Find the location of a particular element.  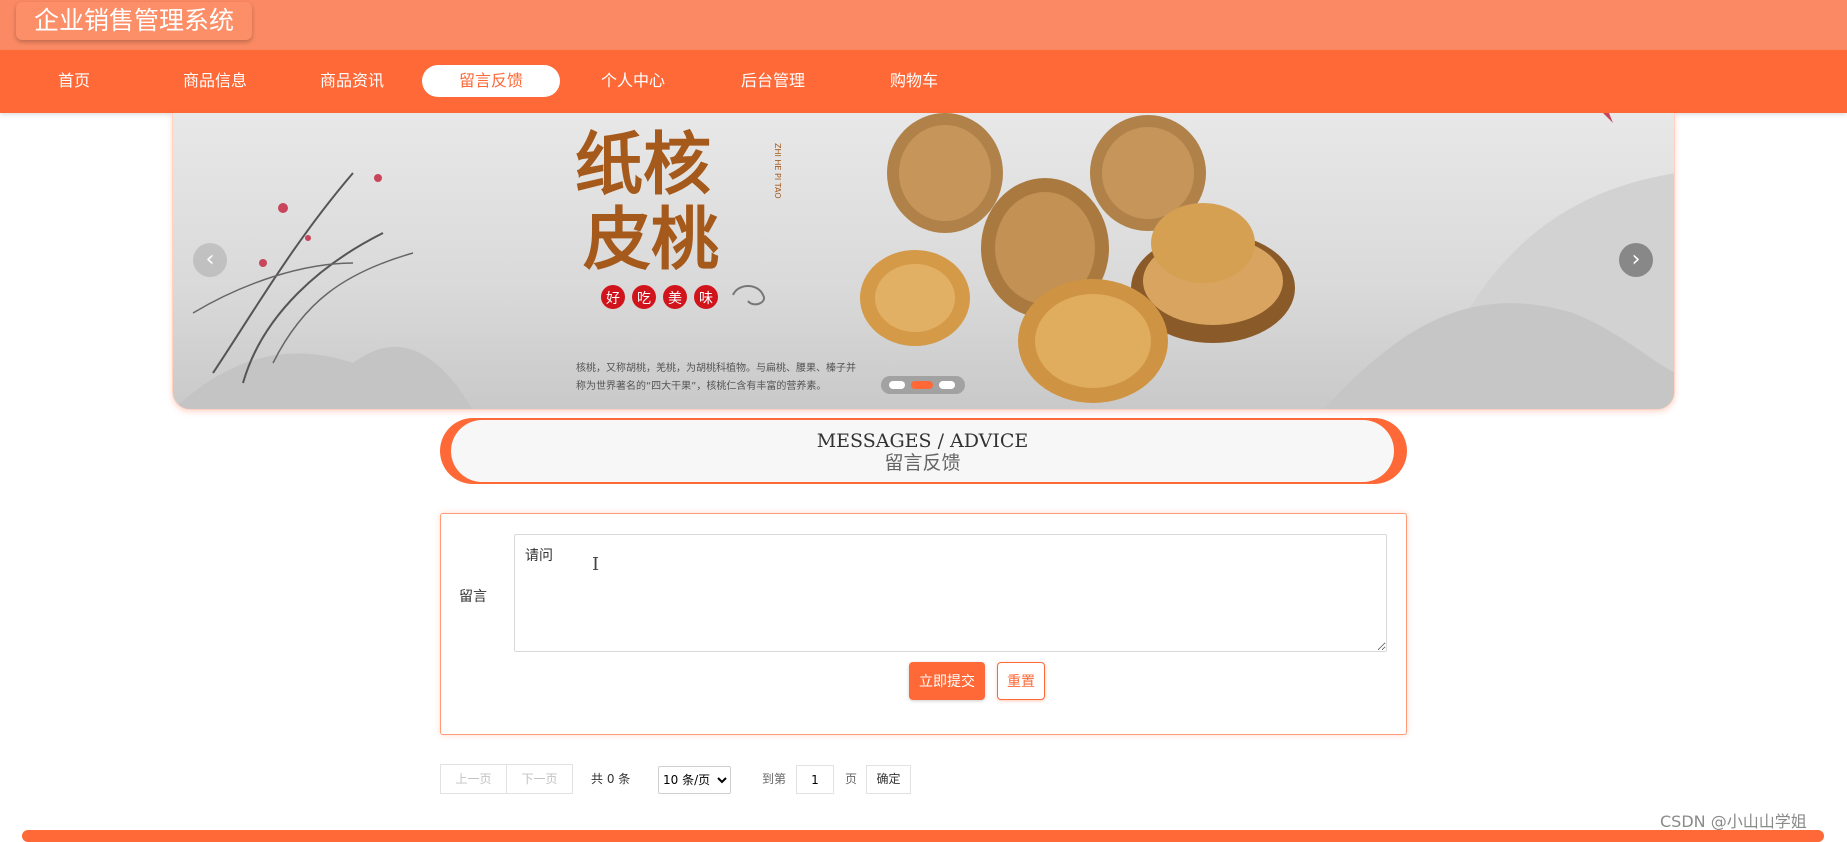

watermark: CSDN @小山山学姐 is located at coordinates (1733, 821).